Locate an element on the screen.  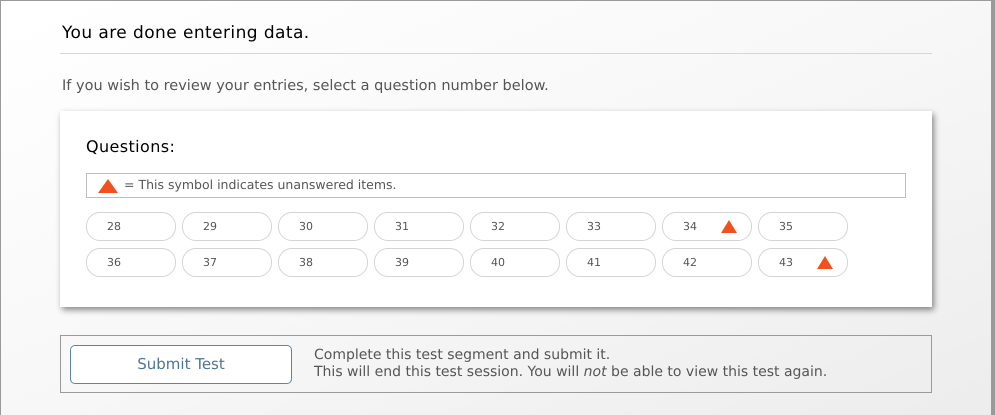
question-number-button: 41 is located at coordinates (611, 263).